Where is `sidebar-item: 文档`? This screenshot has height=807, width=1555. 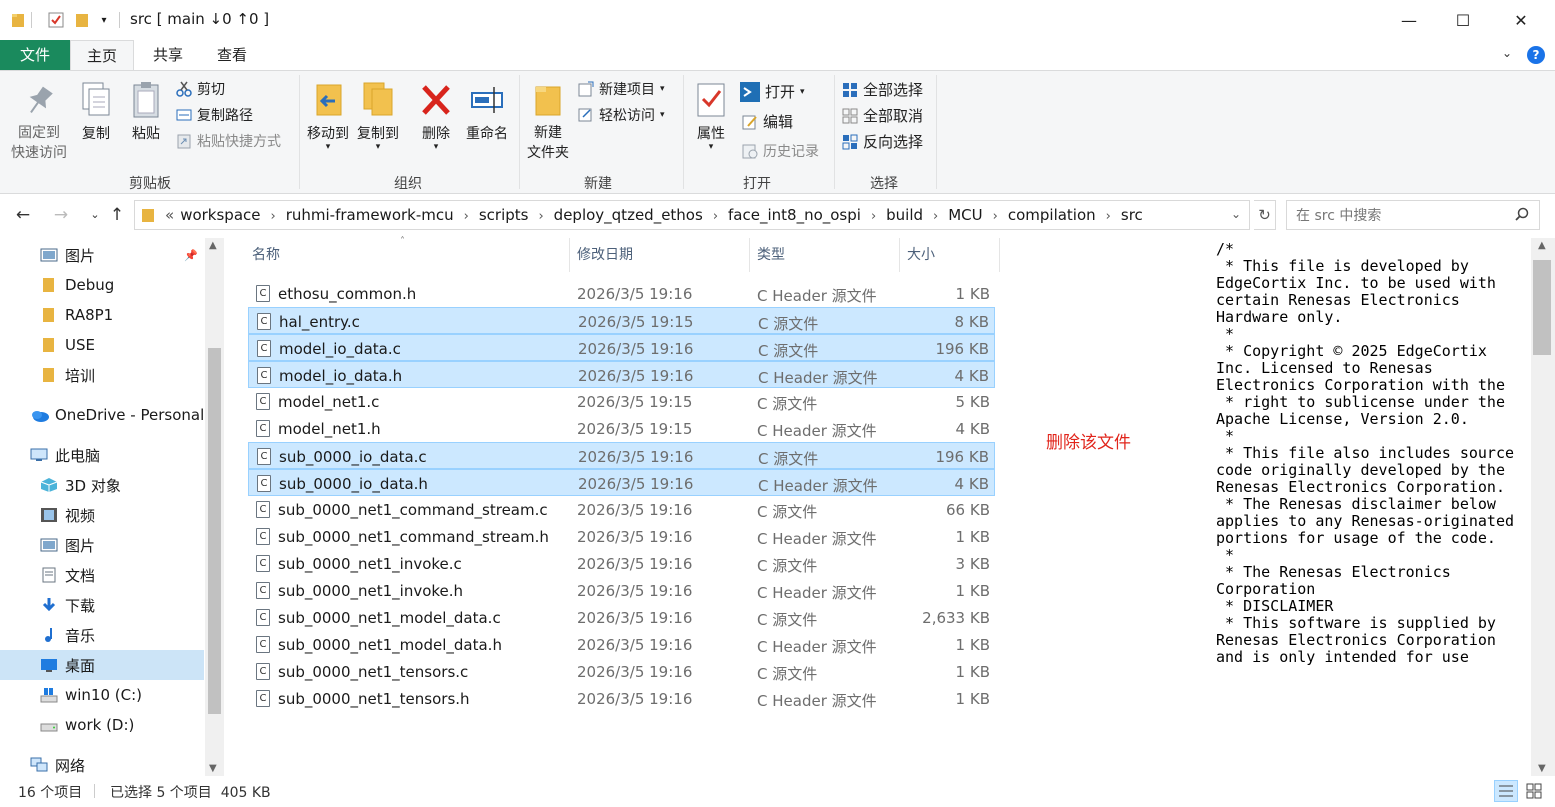 sidebar-item: 文档 is located at coordinates (102, 575).